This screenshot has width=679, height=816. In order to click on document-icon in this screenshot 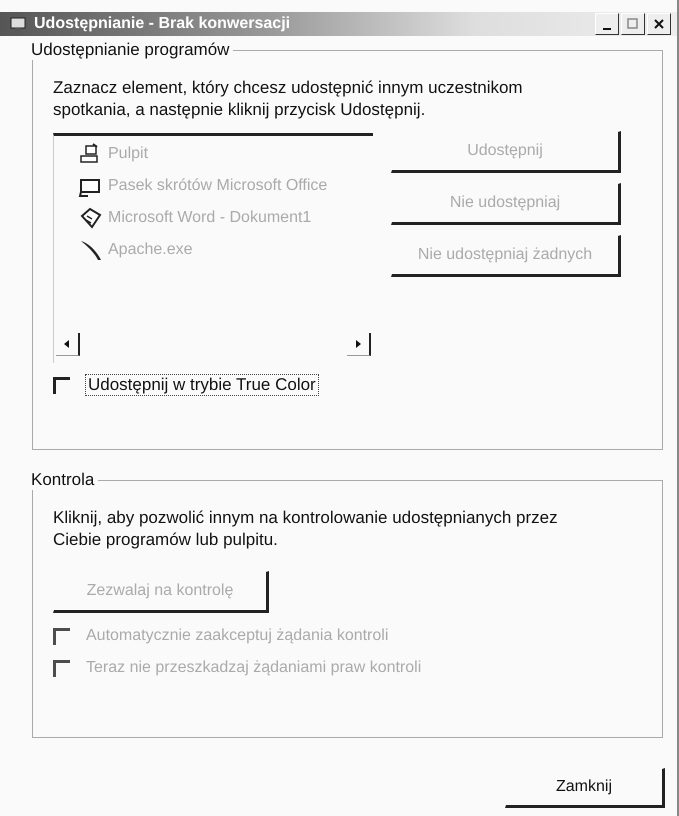, I will do `click(91, 218)`.